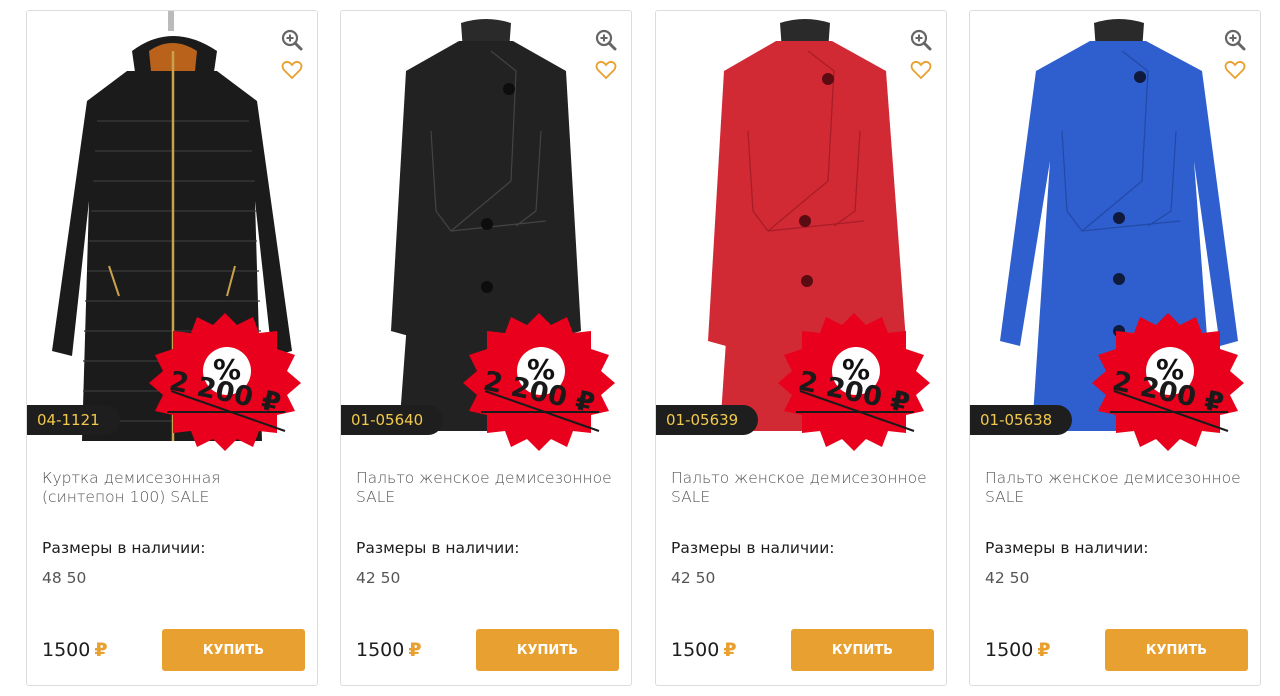 This screenshot has width=1280, height=696. I want to click on product-photo: % 2 200 ₽ 01-05640, so click(486, 231).